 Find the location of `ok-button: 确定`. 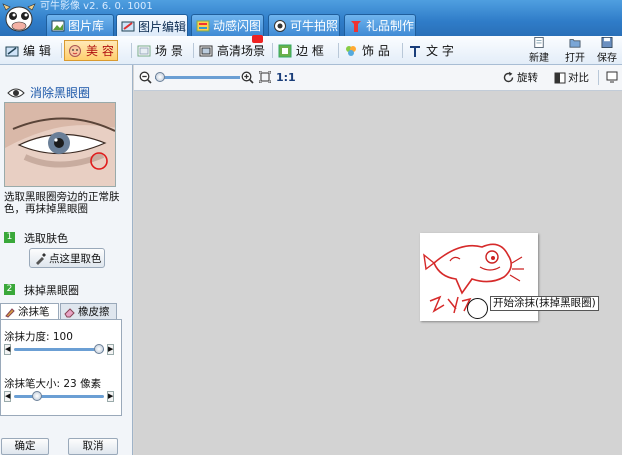

ok-button: 确定 is located at coordinates (25, 446).